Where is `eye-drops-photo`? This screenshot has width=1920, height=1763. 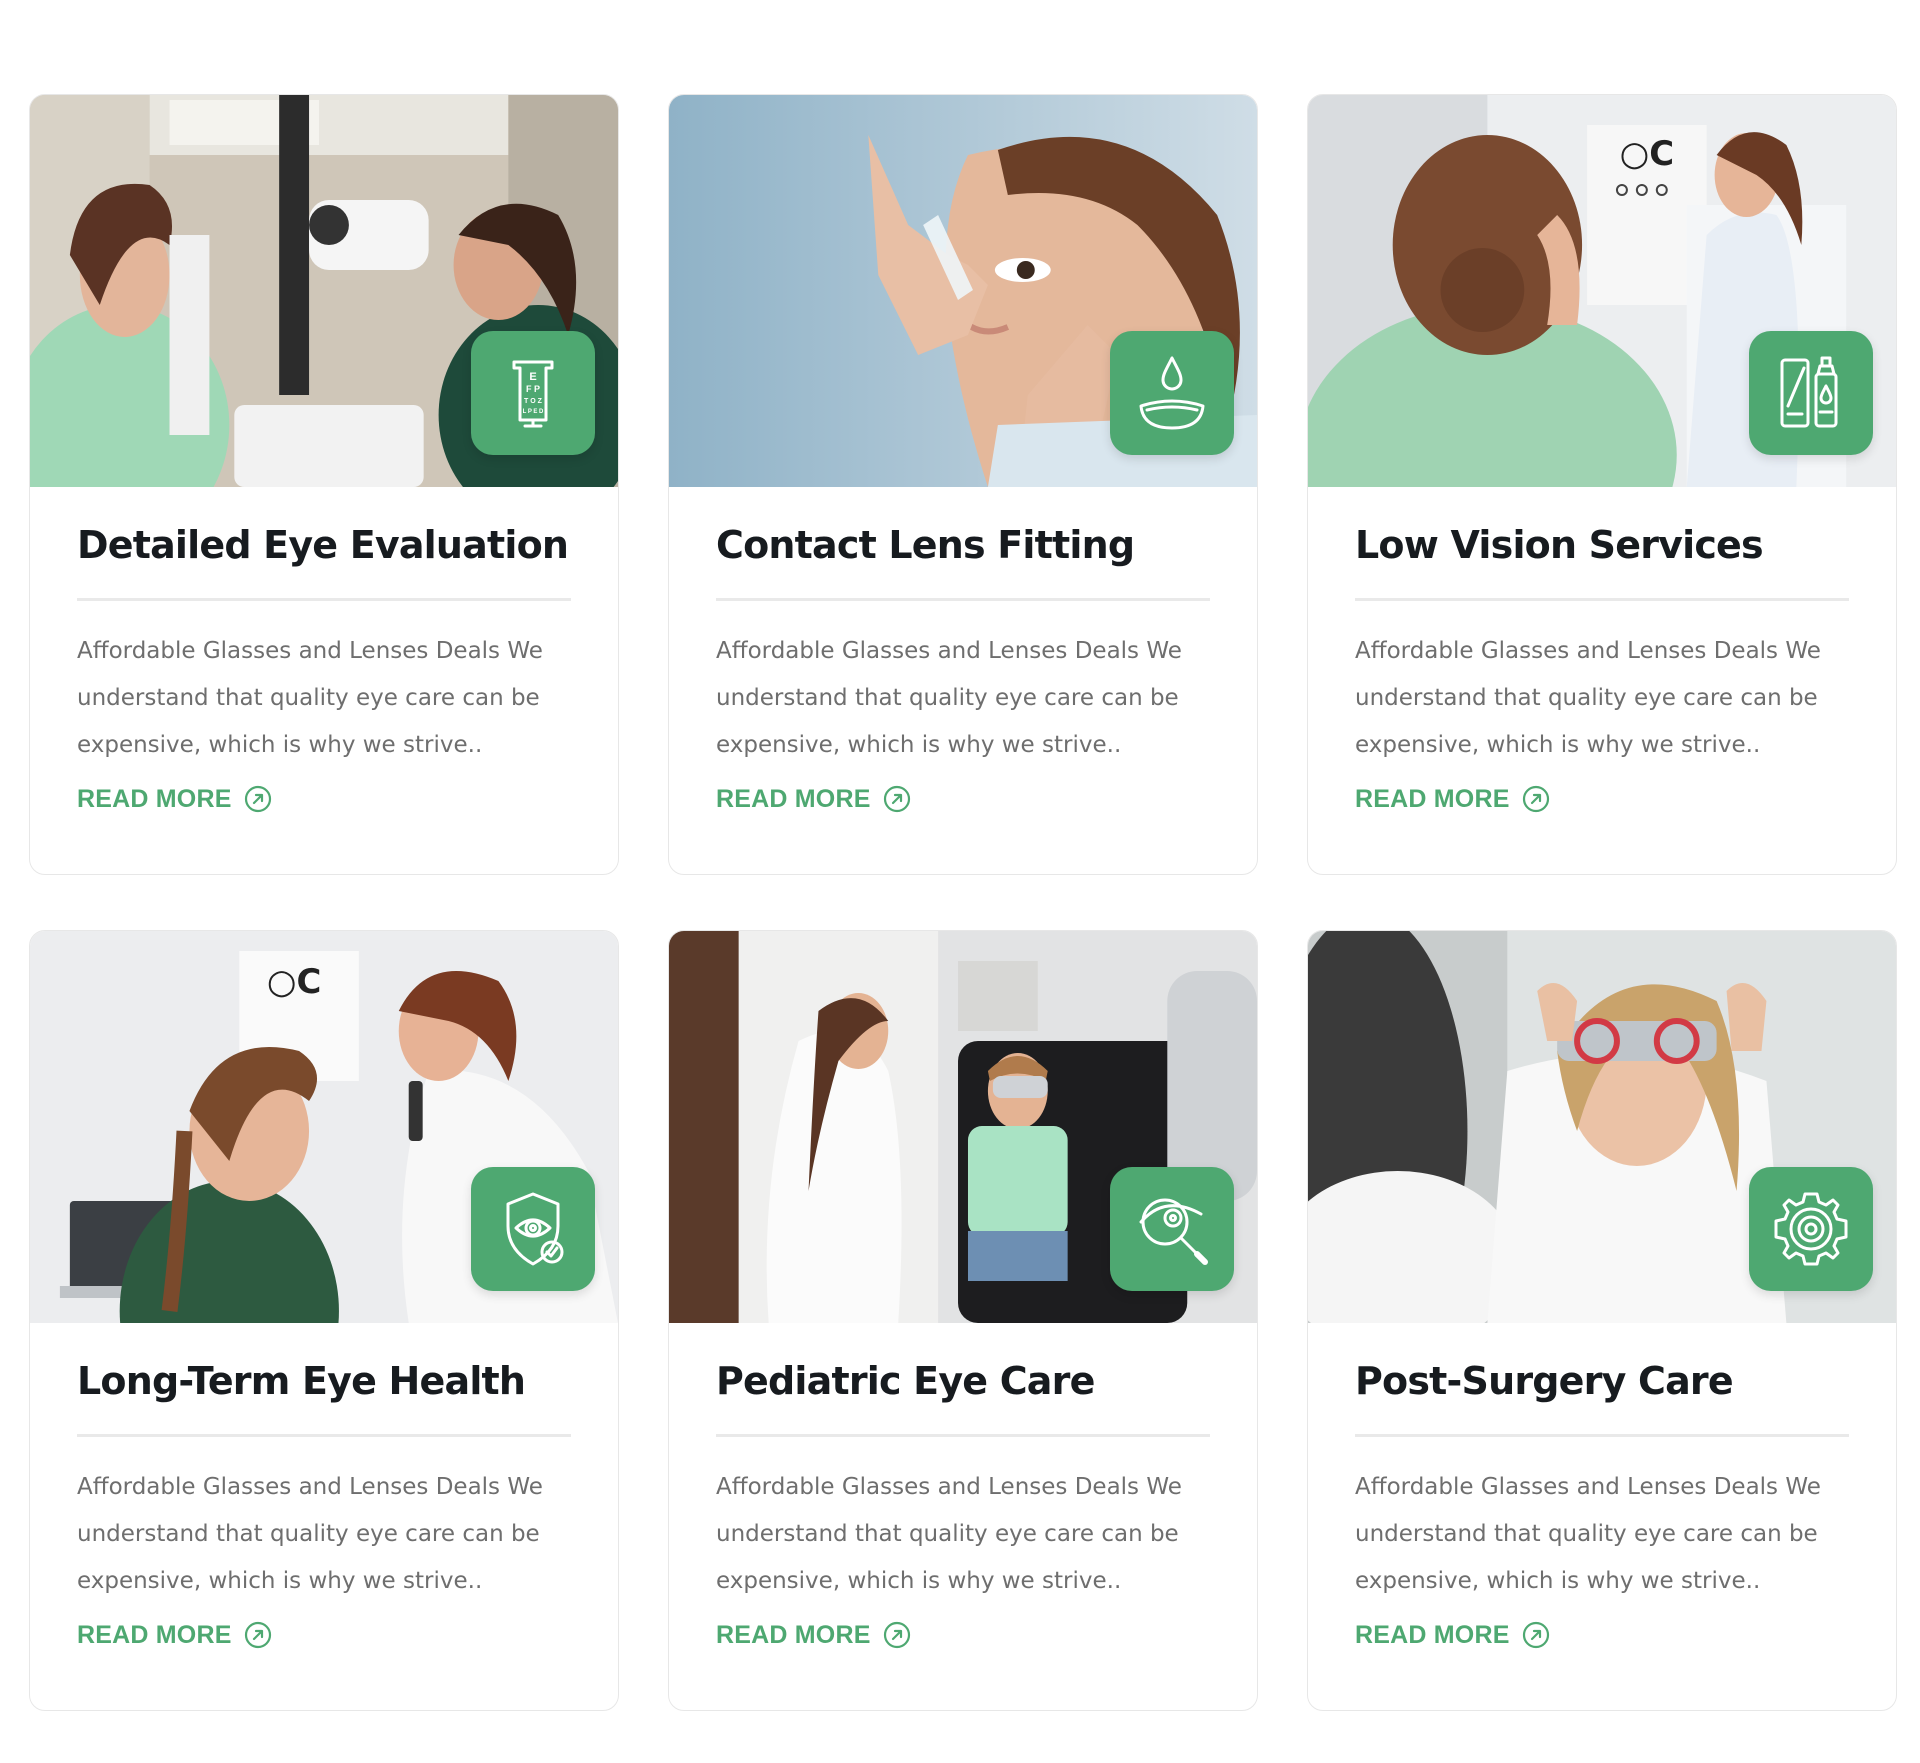 eye-drops-photo is located at coordinates (963, 291).